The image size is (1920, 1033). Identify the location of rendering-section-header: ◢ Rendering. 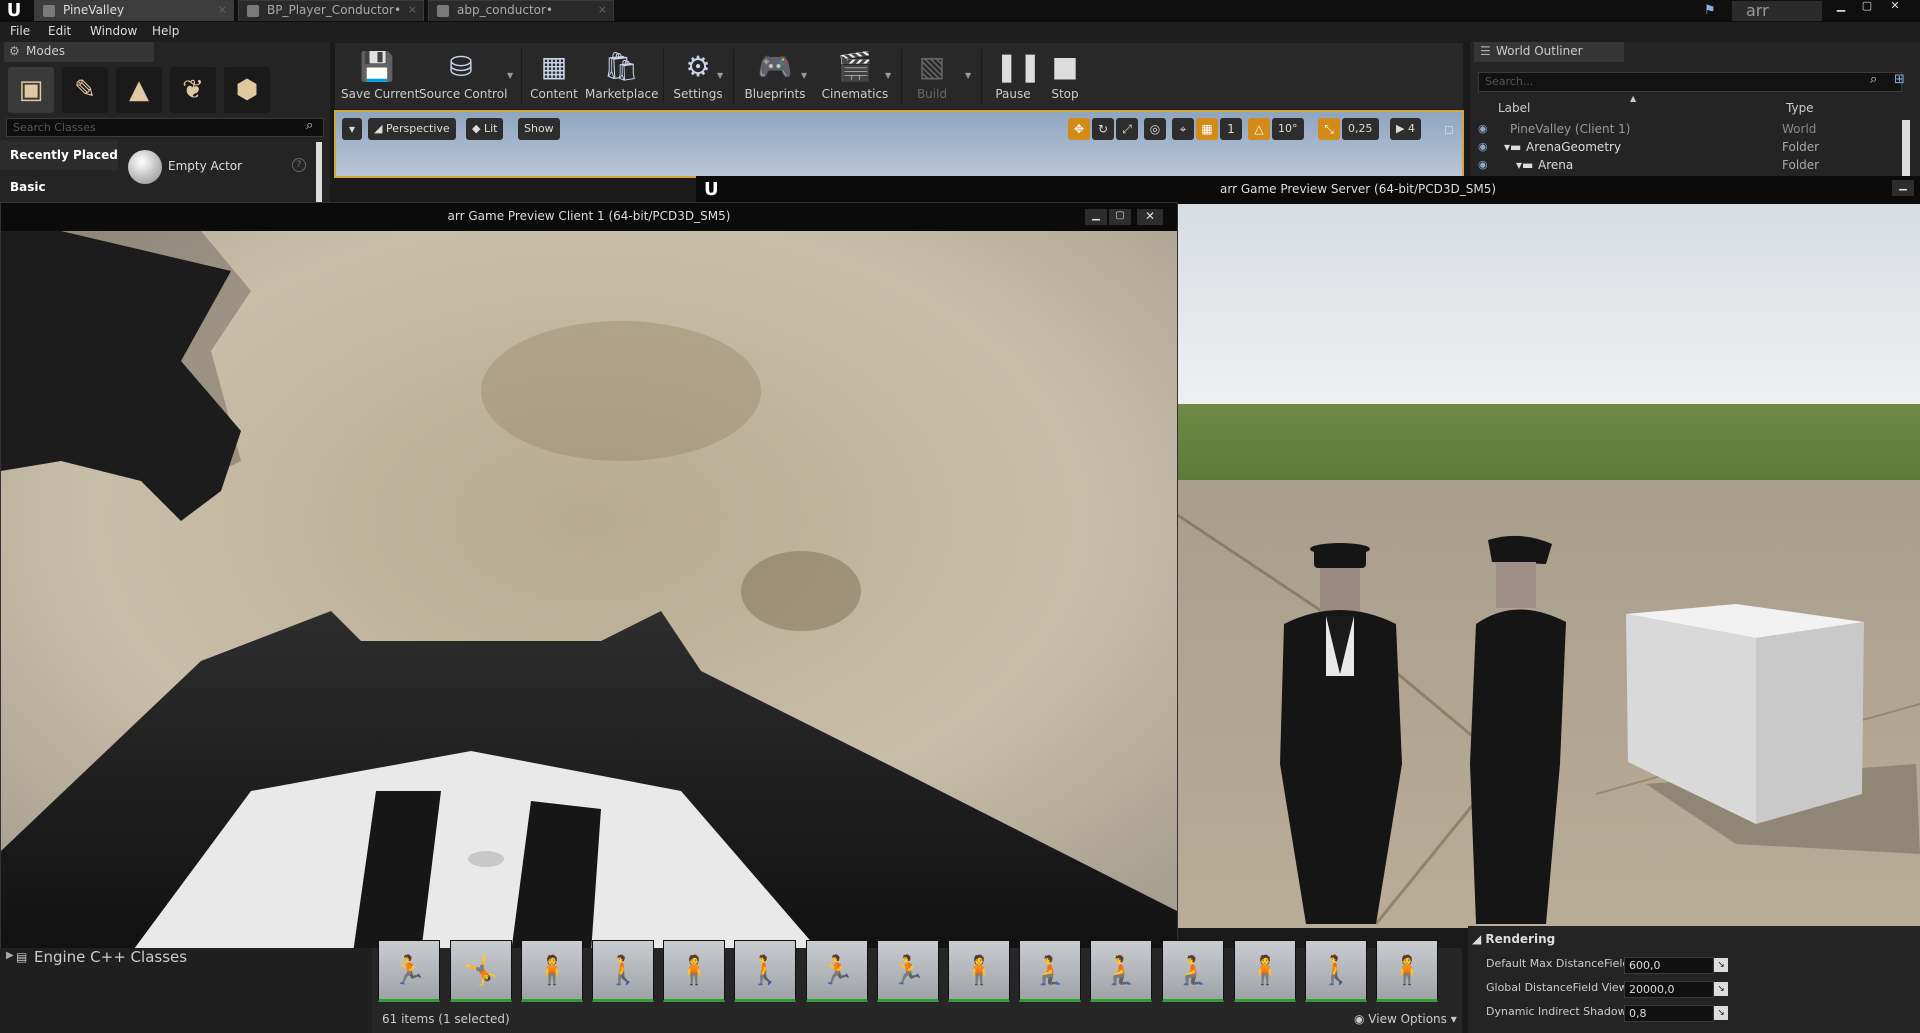
(1513, 939).